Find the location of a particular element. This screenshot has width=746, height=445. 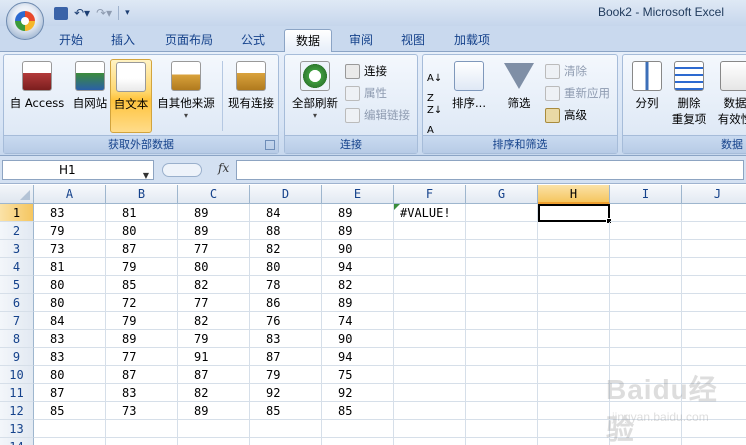

cell-G14 is located at coordinates (502, 441).